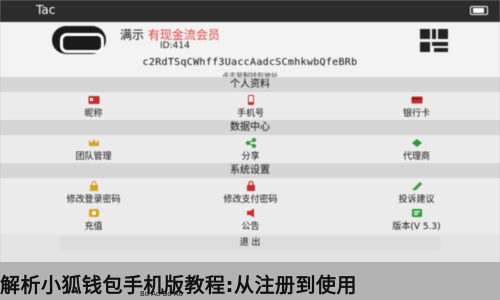  What do you see at coordinates (416, 157) in the screenshot?
I see `menu-item-label: 代理商` at bounding box center [416, 157].